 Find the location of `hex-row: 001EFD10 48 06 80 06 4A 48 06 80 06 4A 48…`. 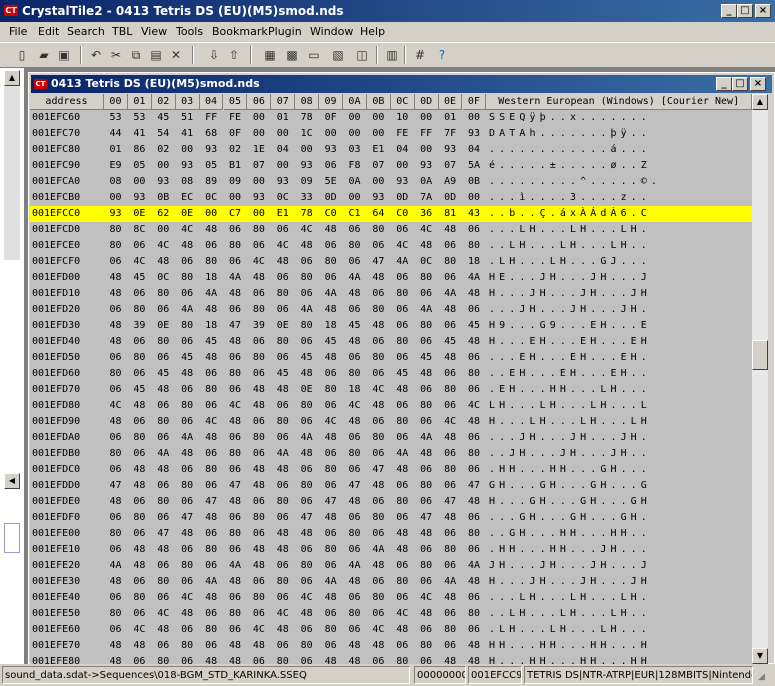

hex-row: 001EFD10 48 06 80 06 4A 48 06 80 06 4A 48… is located at coordinates (391, 294).